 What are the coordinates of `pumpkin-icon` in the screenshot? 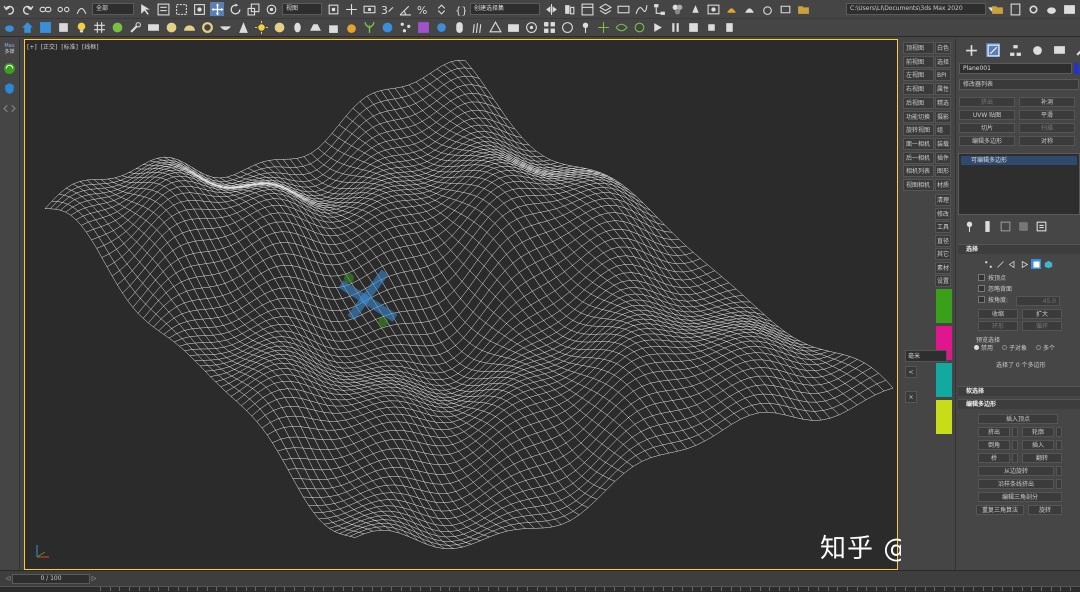 It's located at (351, 28).